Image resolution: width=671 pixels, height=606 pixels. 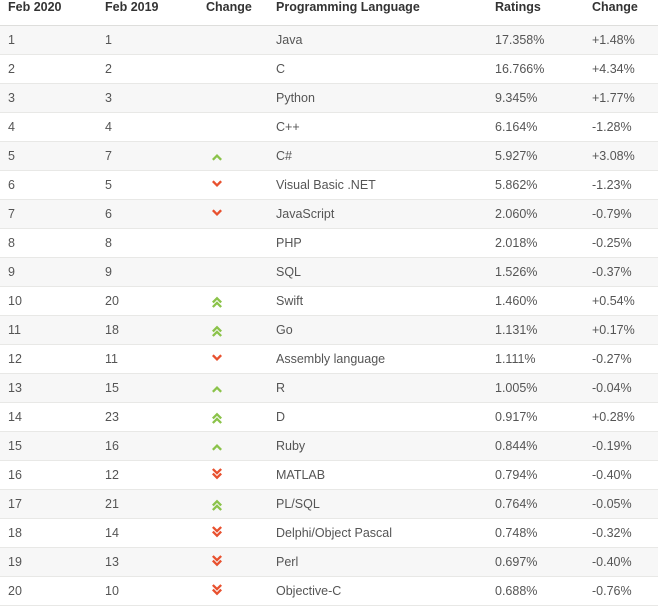 I want to click on cell-ratings-change: +4.34%, so click(x=615, y=69).